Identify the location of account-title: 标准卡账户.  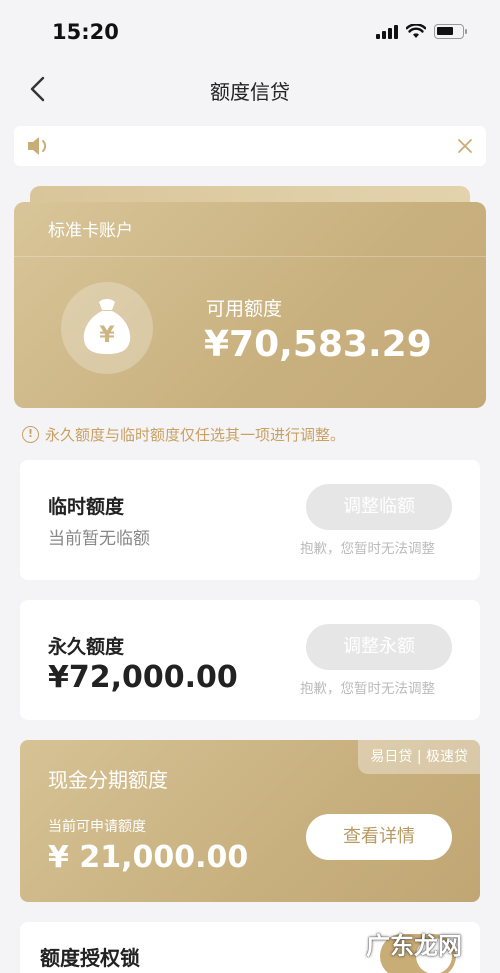
(90, 231).